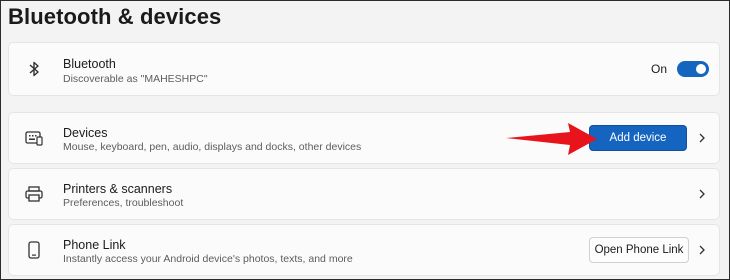 The width and height of the screenshot is (730, 280). What do you see at coordinates (118, 189) in the screenshot?
I see `printers-title: Printers & scanners` at bounding box center [118, 189].